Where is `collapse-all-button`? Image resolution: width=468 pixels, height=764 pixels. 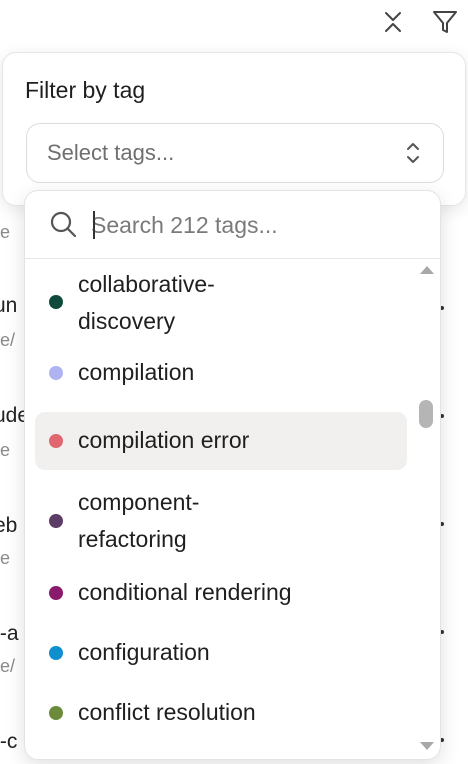
collapse-all-button is located at coordinates (393, 22).